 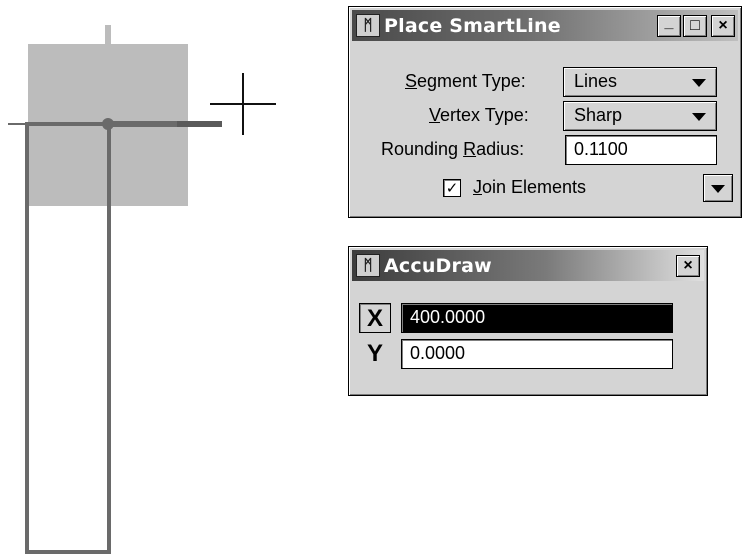 I want to click on y-axis-lock: Y, so click(x=375, y=354).